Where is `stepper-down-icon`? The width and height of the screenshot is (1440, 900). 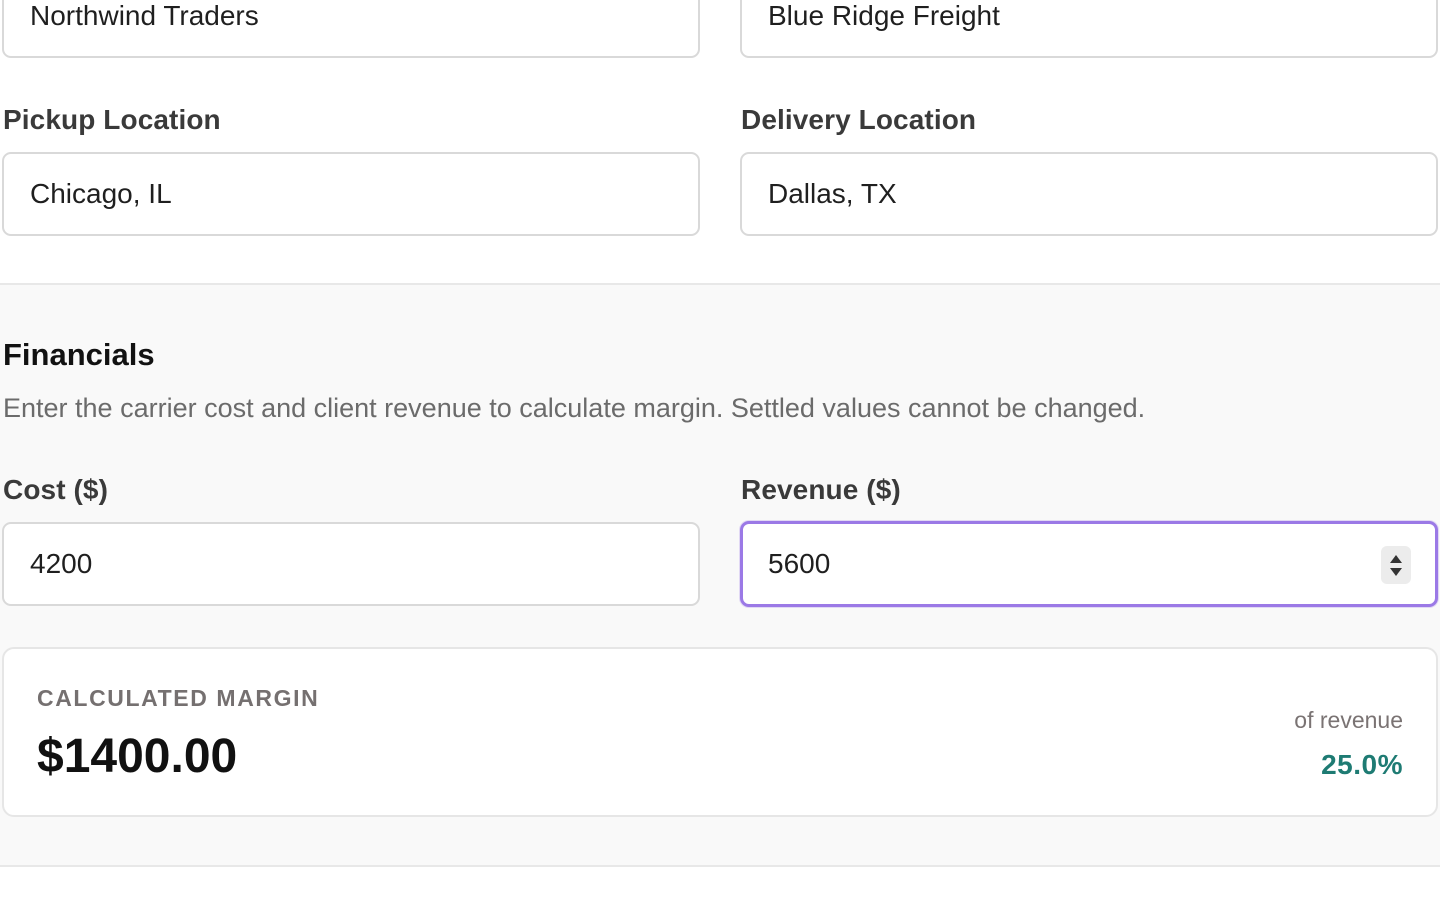 stepper-down-icon is located at coordinates (1396, 571).